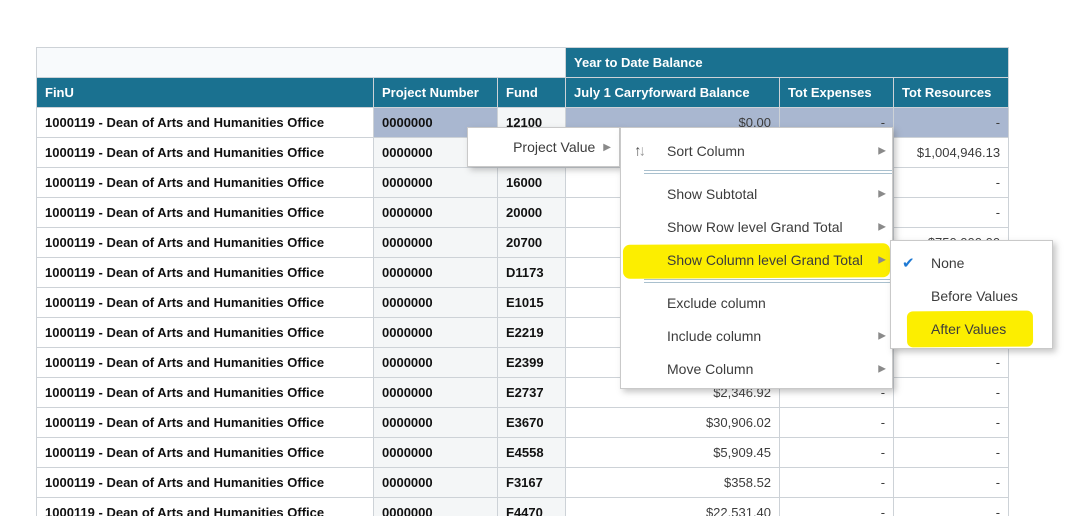 The height and width of the screenshot is (516, 1076). Describe the element at coordinates (908, 263) in the screenshot. I see `checkmark-icon: ✔` at that location.